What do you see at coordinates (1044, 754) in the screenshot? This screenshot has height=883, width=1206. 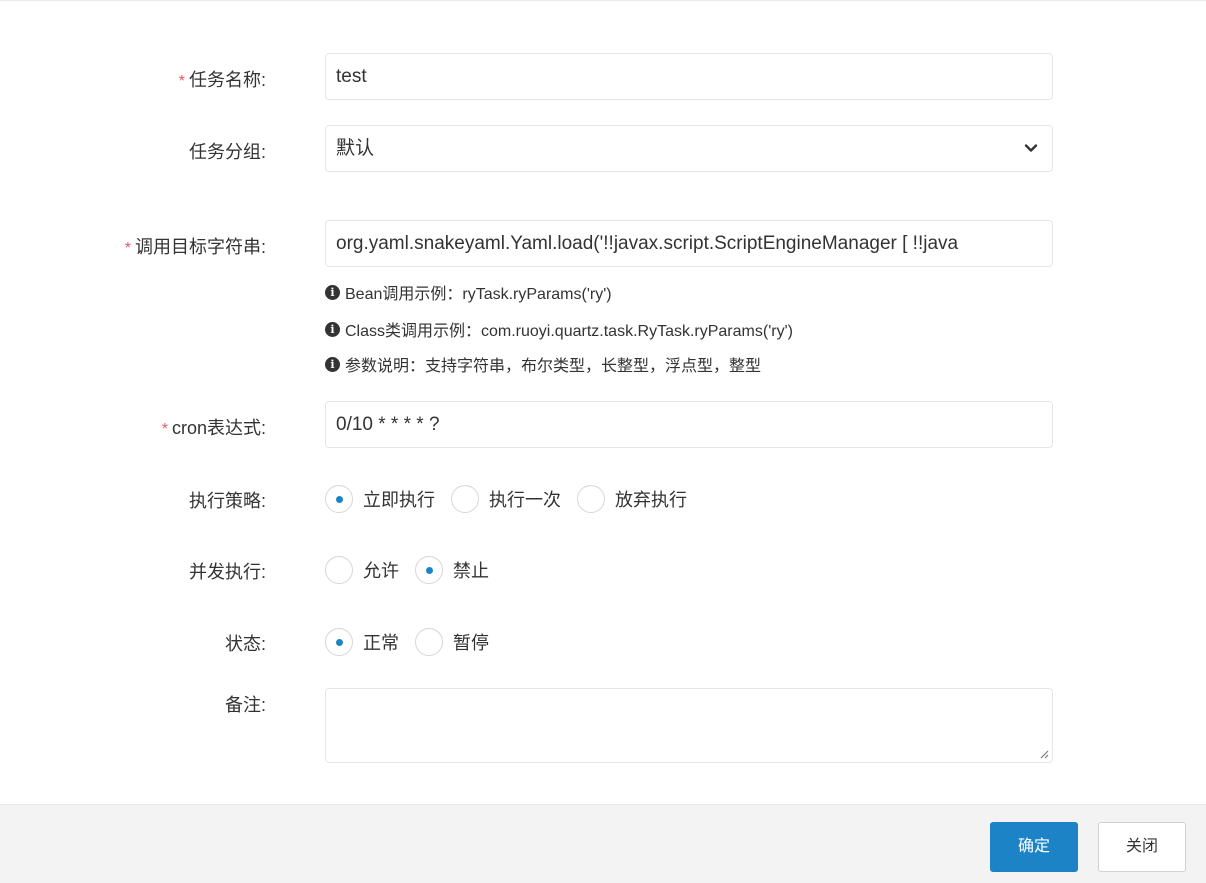 I see `resize-handle-icon` at bounding box center [1044, 754].